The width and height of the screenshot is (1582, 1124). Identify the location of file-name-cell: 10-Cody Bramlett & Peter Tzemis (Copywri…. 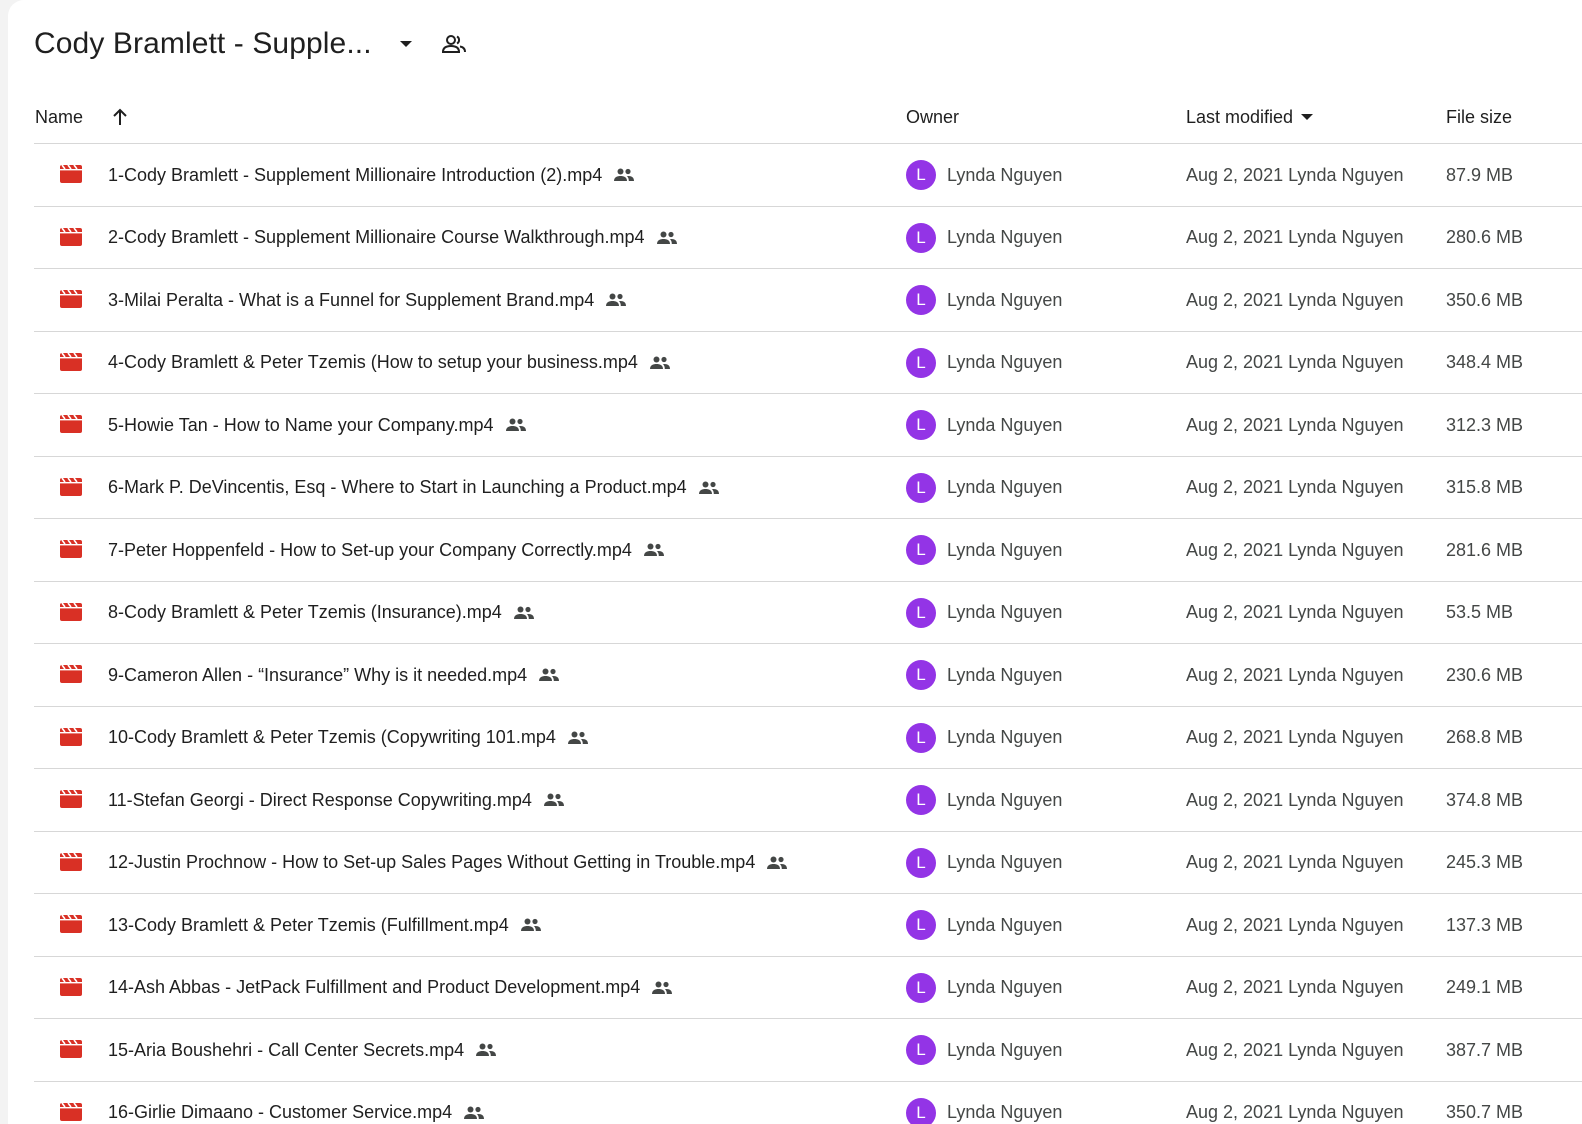
(349, 738).